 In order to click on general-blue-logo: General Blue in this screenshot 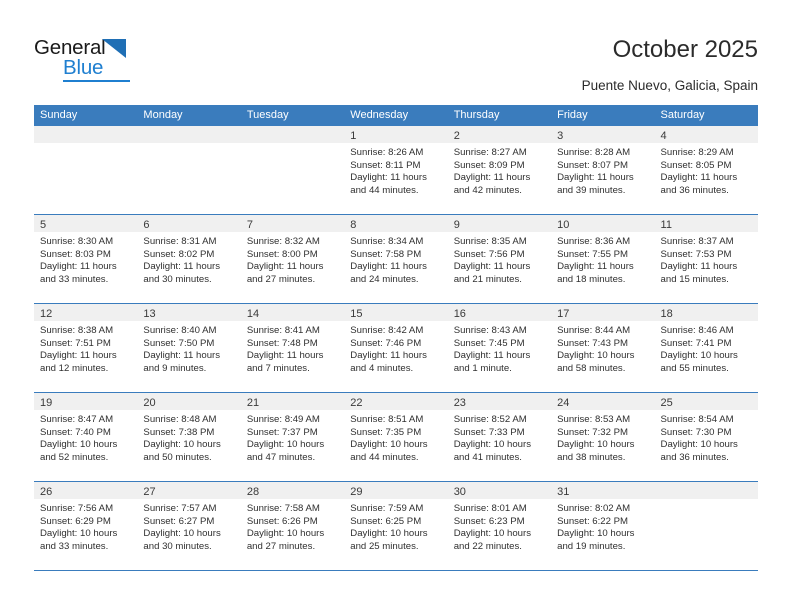, I will do `click(104, 60)`.